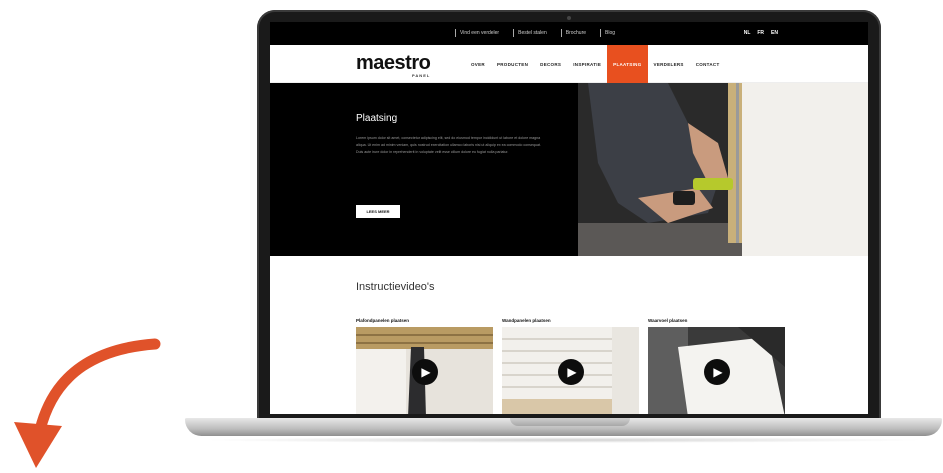  Describe the element at coordinates (669, 64) in the screenshot. I see `nav-item-verdelers: VERDELERS` at that location.